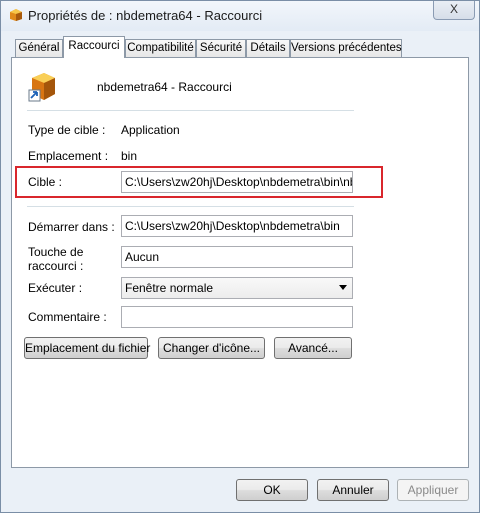 This screenshot has height=513, width=480. What do you see at coordinates (41, 87) in the screenshot?
I see `shortcut-application-icon` at bounding box center [41, 87].